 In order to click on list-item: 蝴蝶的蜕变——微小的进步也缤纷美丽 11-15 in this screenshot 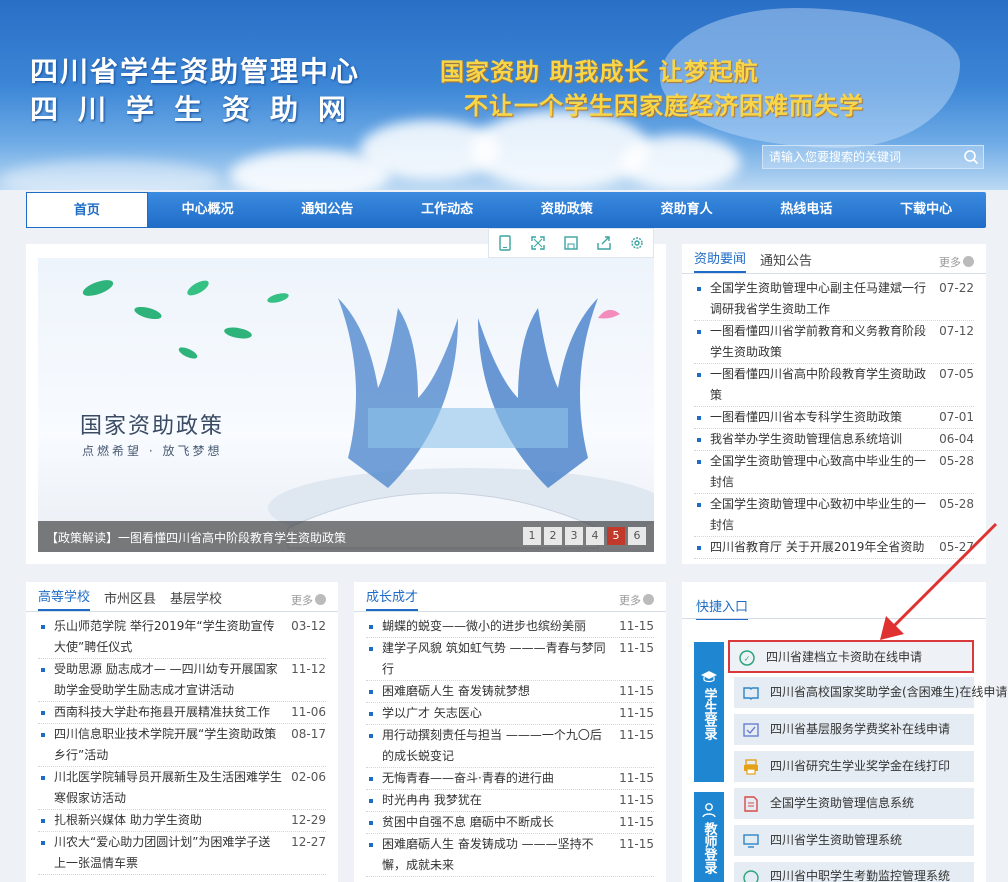, I will do `click(510, 627)`.